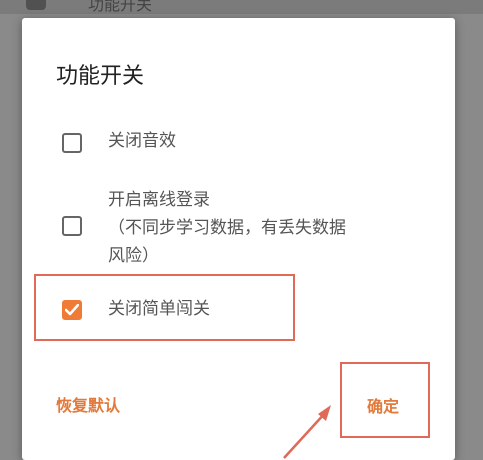 The height and width of the screenshot is (460, 483). I want to click on option-disable-easy-level: 关闭简单闯关, so click(162, 313).